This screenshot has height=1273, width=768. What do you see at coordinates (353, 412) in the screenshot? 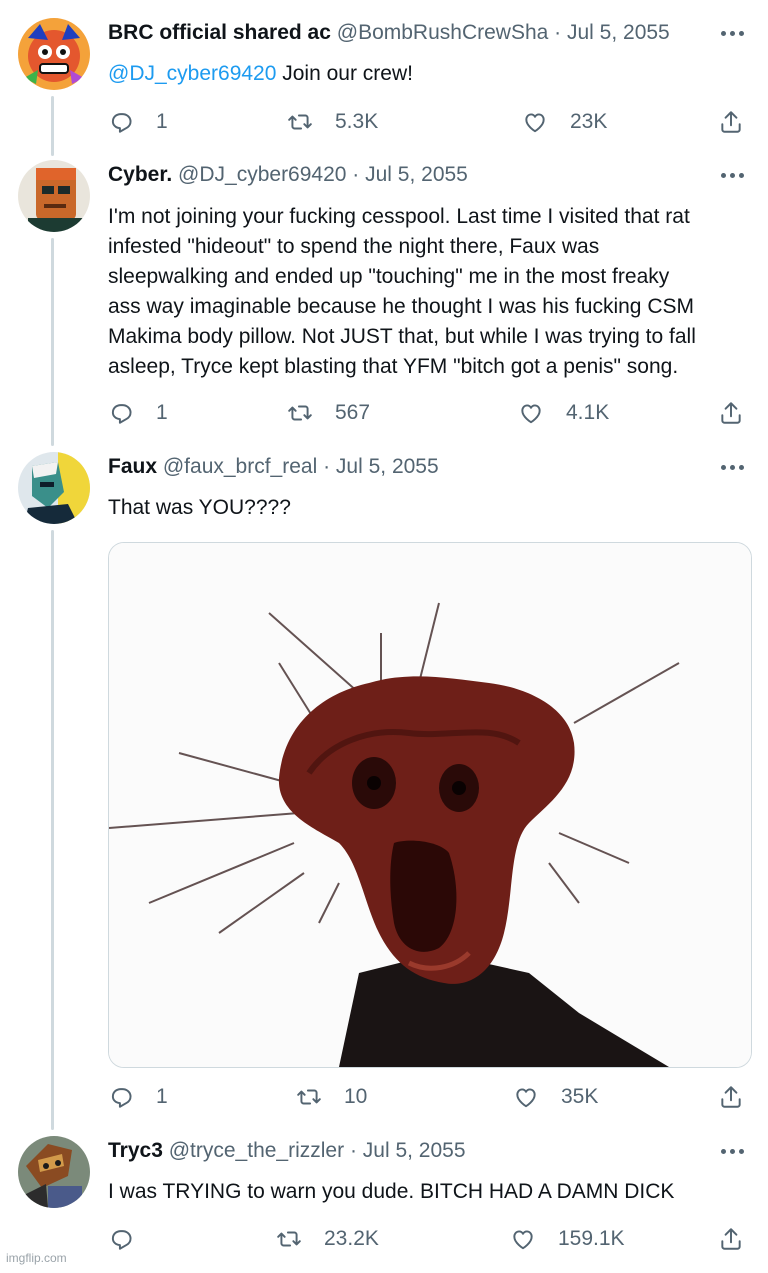
I see `retweet-count: 567` at bounding box center [353, 412].